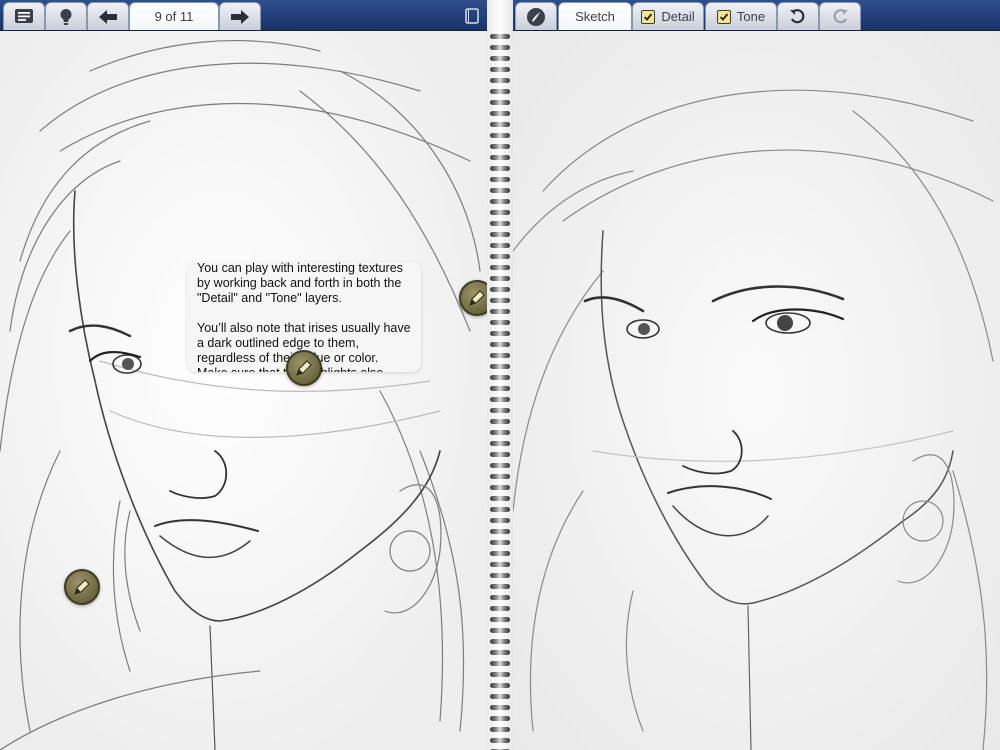 Image resolution: width=1000 pixels, height=750 pixels. I want to click on undo-icon, so click(797, 15).